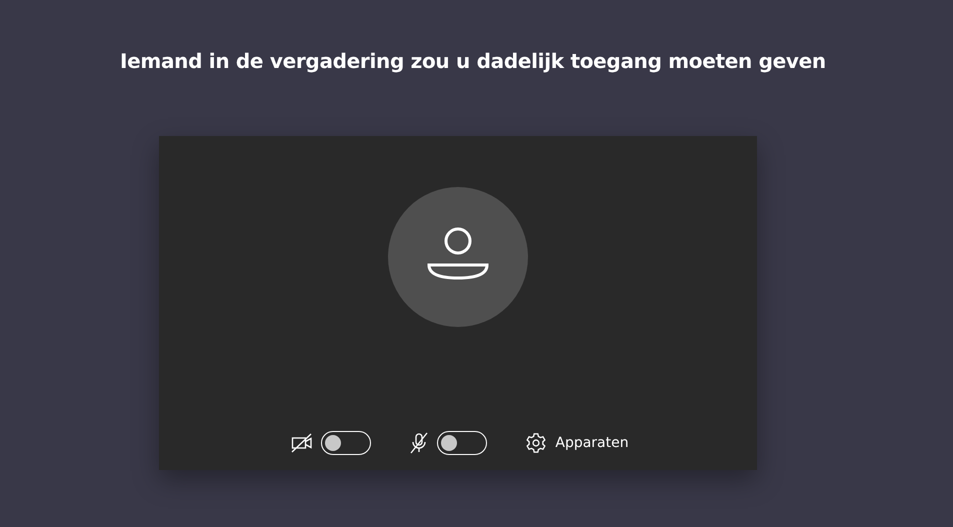 This screenshot has height=527, width=953. Describe the element at coordinates (577, 443) in the screenshot. I see `devices-button: Apparaten` at that location.